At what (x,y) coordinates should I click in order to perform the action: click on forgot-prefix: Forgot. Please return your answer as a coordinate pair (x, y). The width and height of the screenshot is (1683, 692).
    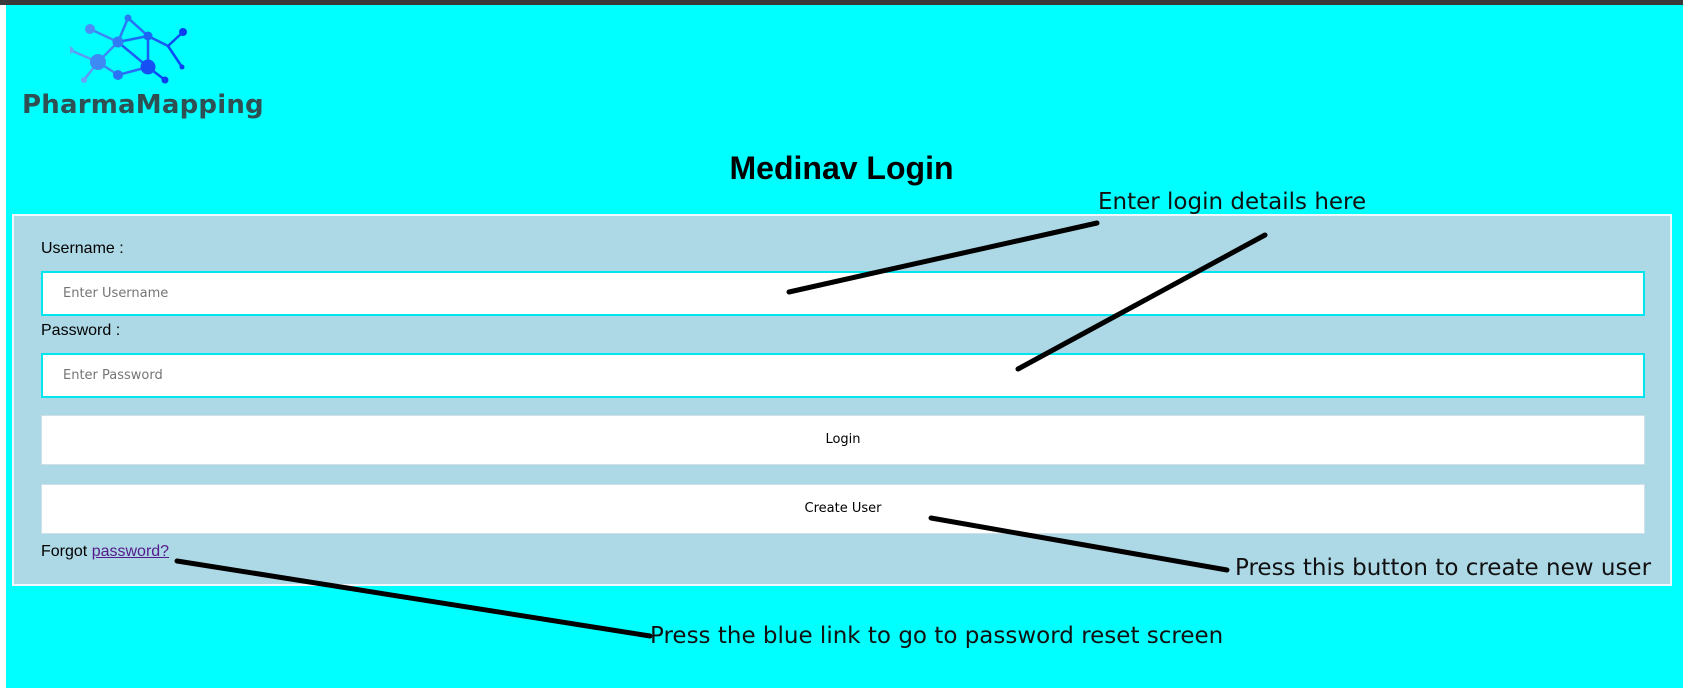
    Looking at the image, I should click on (64, 551).